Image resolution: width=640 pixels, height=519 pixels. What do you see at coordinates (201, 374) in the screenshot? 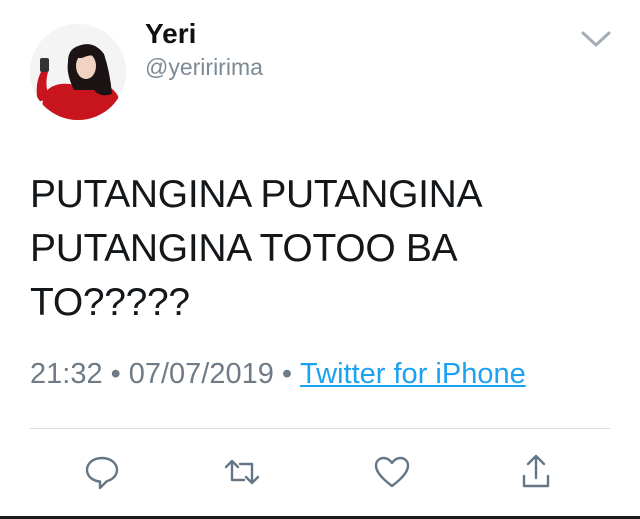
I see `tweet-date: 07/07/2019` at bounding box center [201, 374].